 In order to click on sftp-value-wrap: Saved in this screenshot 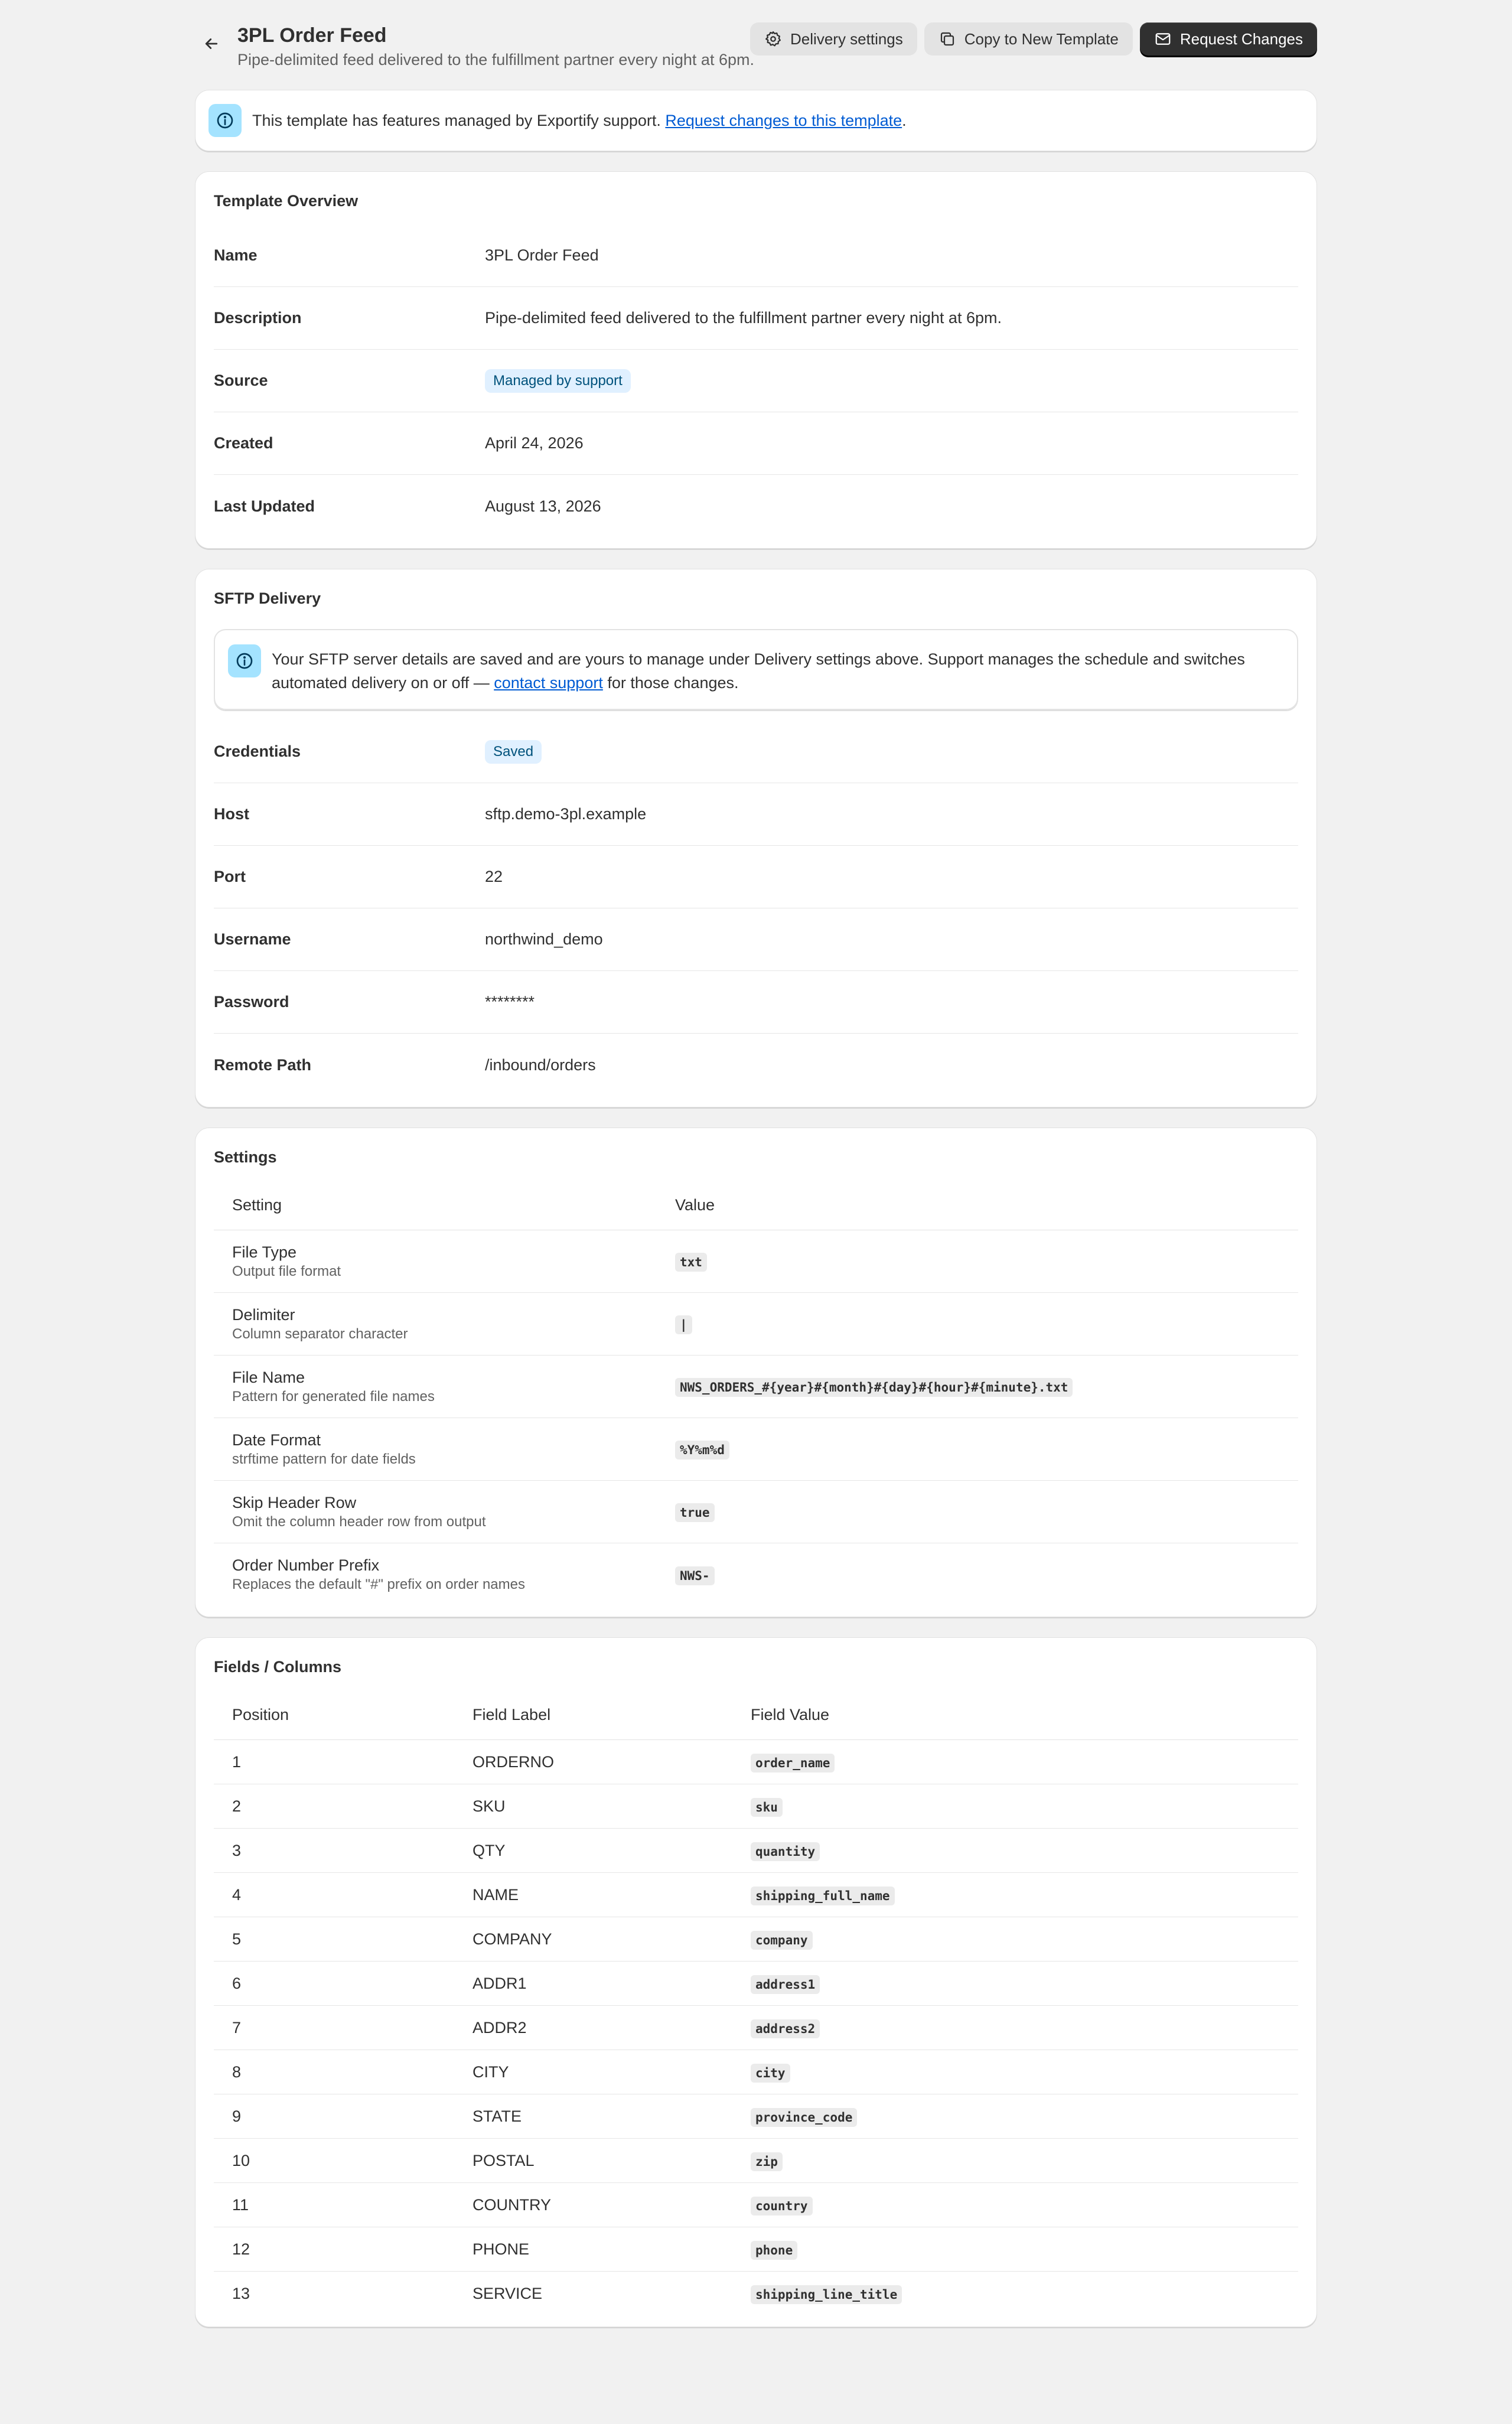, I will do `click(513, 751)`.